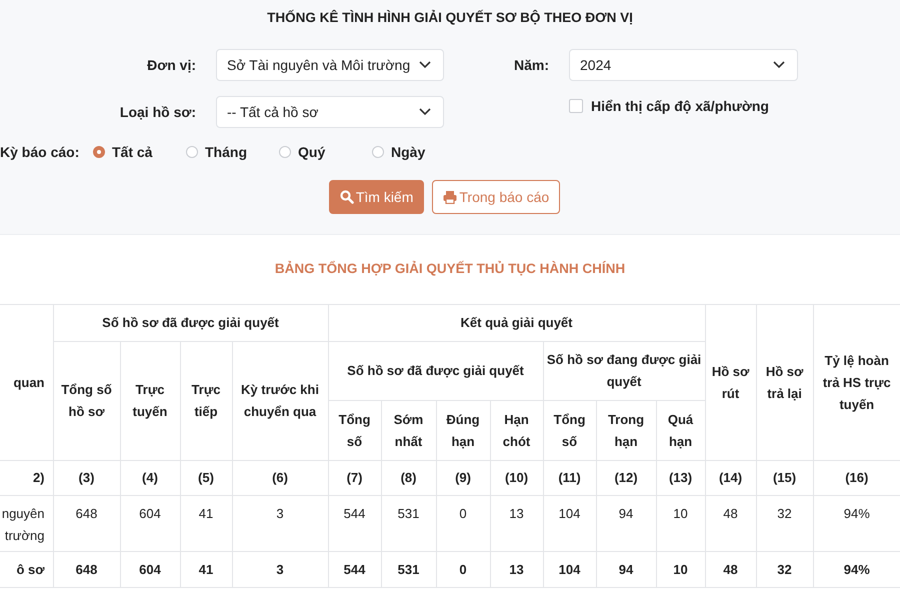 Image resolution: width=900 pixels, height=600 pixels. What do you see at coordinates (38, 477) in the screenshot?
I see `column-index: 2)` at bounding box center [38, 477].